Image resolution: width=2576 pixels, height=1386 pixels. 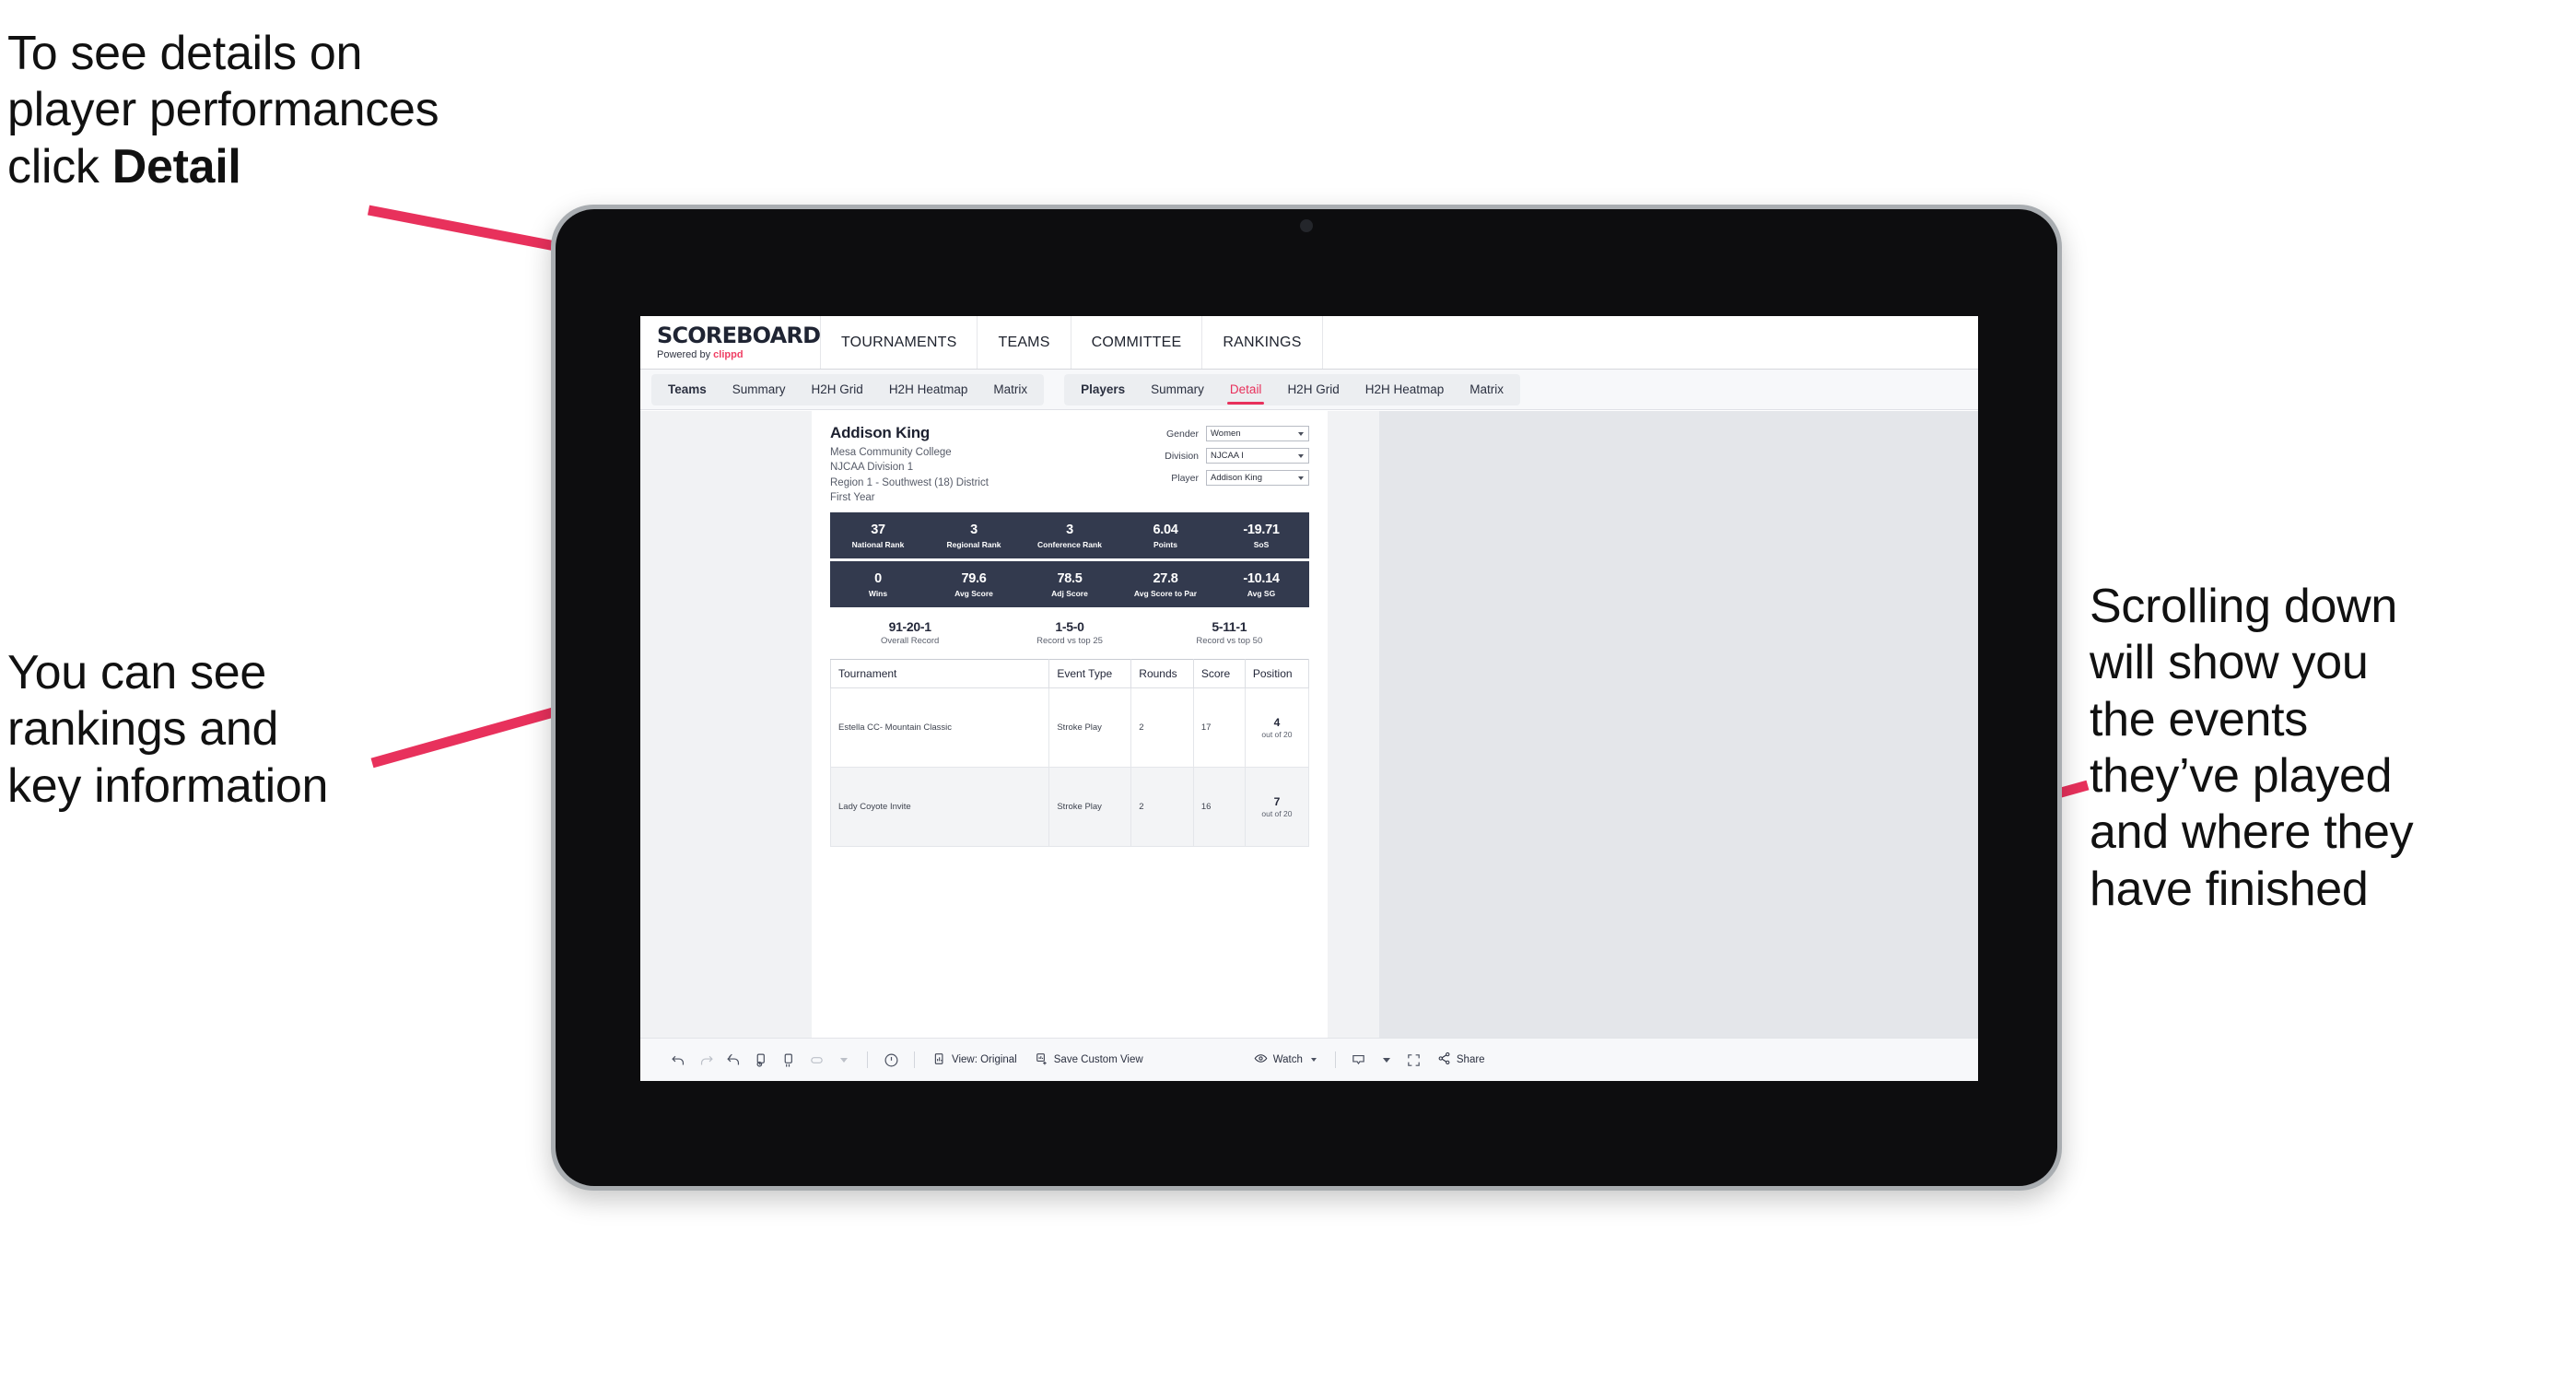 What do you see at coordinates (816, 1060) in the screenshot?
I see `pill-icon` at bounding box center [816, 1060].